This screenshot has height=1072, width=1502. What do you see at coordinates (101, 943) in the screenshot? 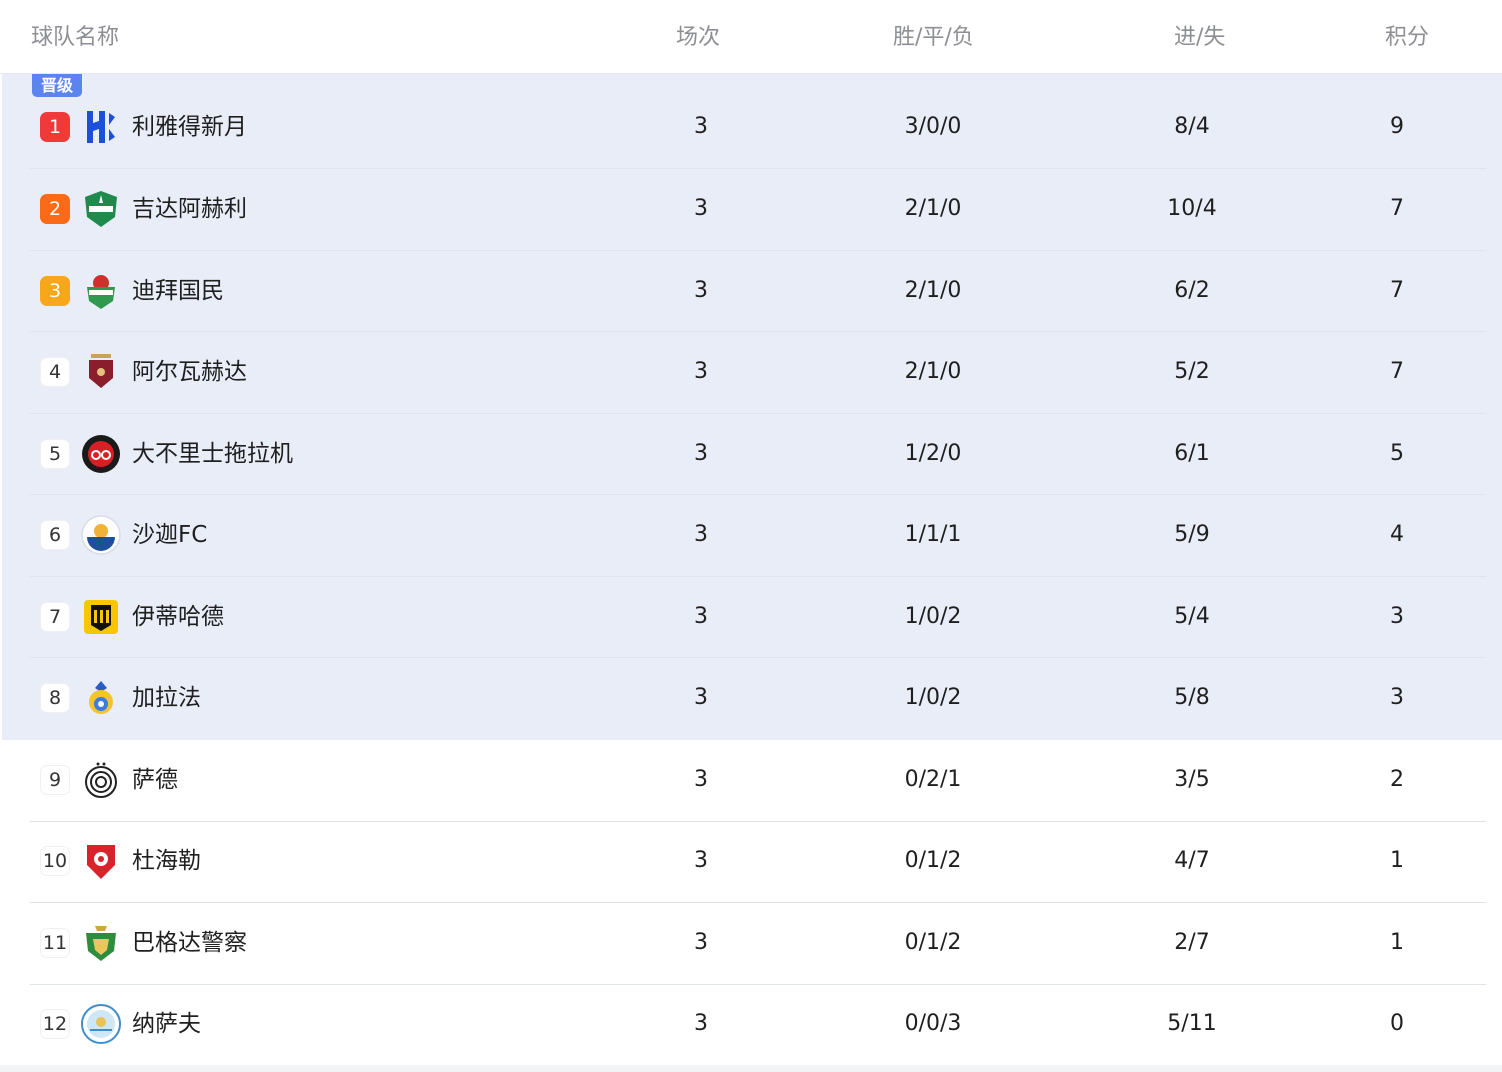
I see `al-shorta-crest-icon` at bounding box center [101, 943].